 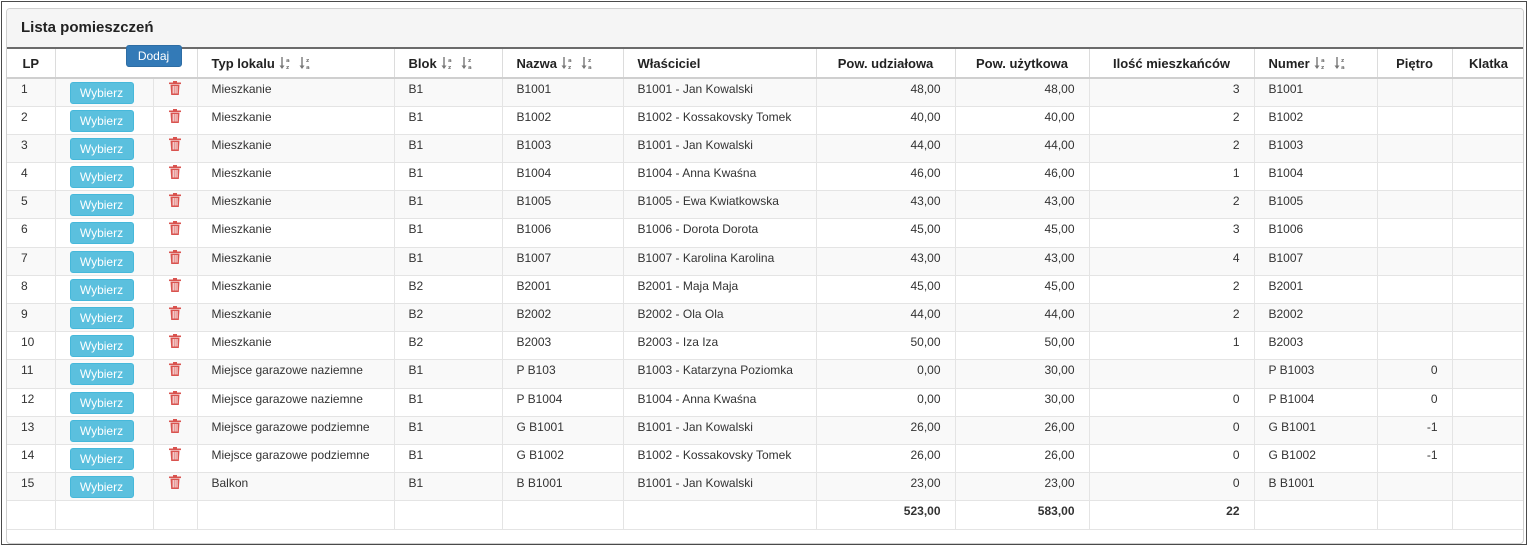 What do you see at coordinates (243, 63) in the screenshot?
I see `header-typ-label: Typ lokalu` at bounding box center [243, 63].